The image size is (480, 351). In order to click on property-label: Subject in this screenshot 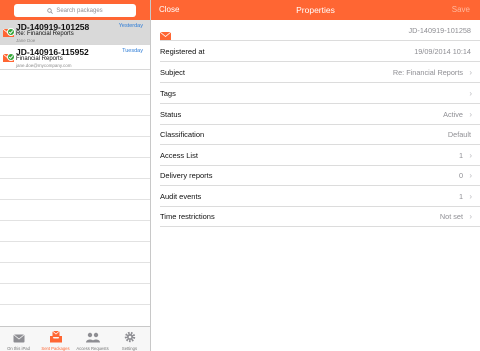, I will do `click(173, 72)`.